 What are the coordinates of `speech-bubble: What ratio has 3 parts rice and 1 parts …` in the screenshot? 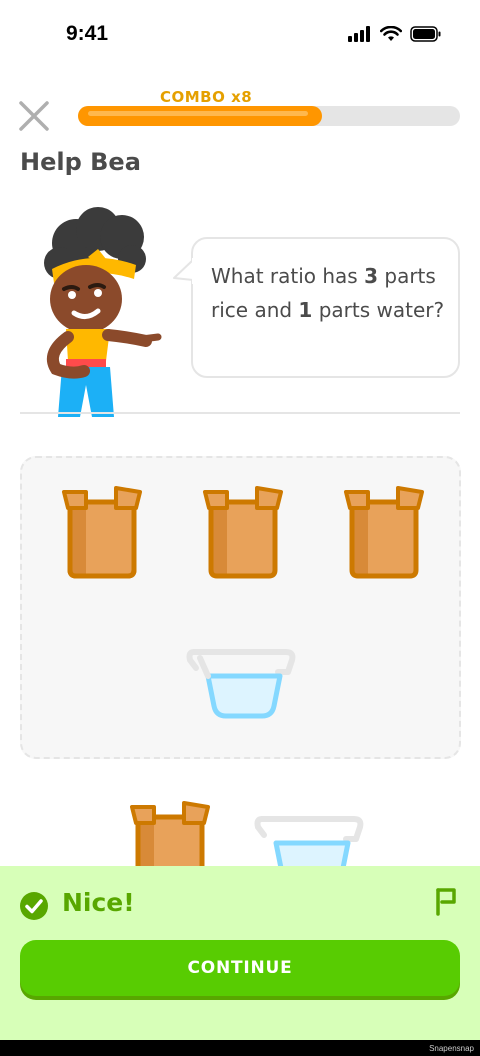 It's located at (325, 307).